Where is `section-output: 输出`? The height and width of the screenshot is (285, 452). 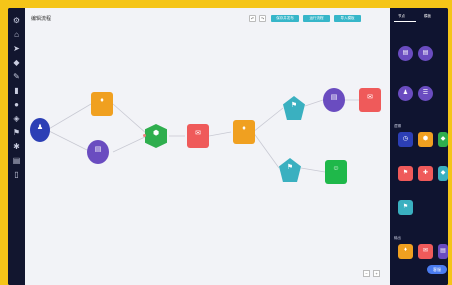
section-output: 输出 is located at coordinates (397, 238).